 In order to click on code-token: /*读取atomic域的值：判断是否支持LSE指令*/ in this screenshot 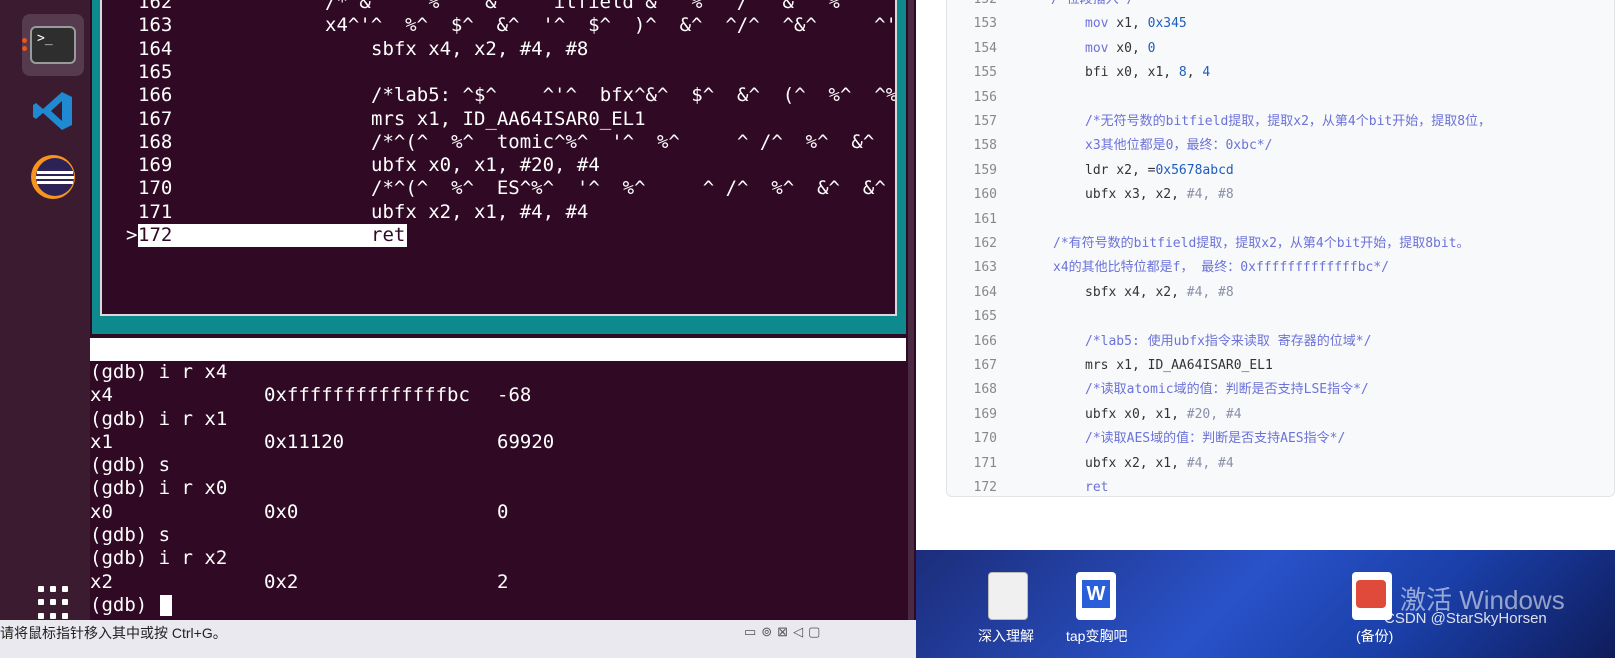, I will do `click(1227, 390)`.